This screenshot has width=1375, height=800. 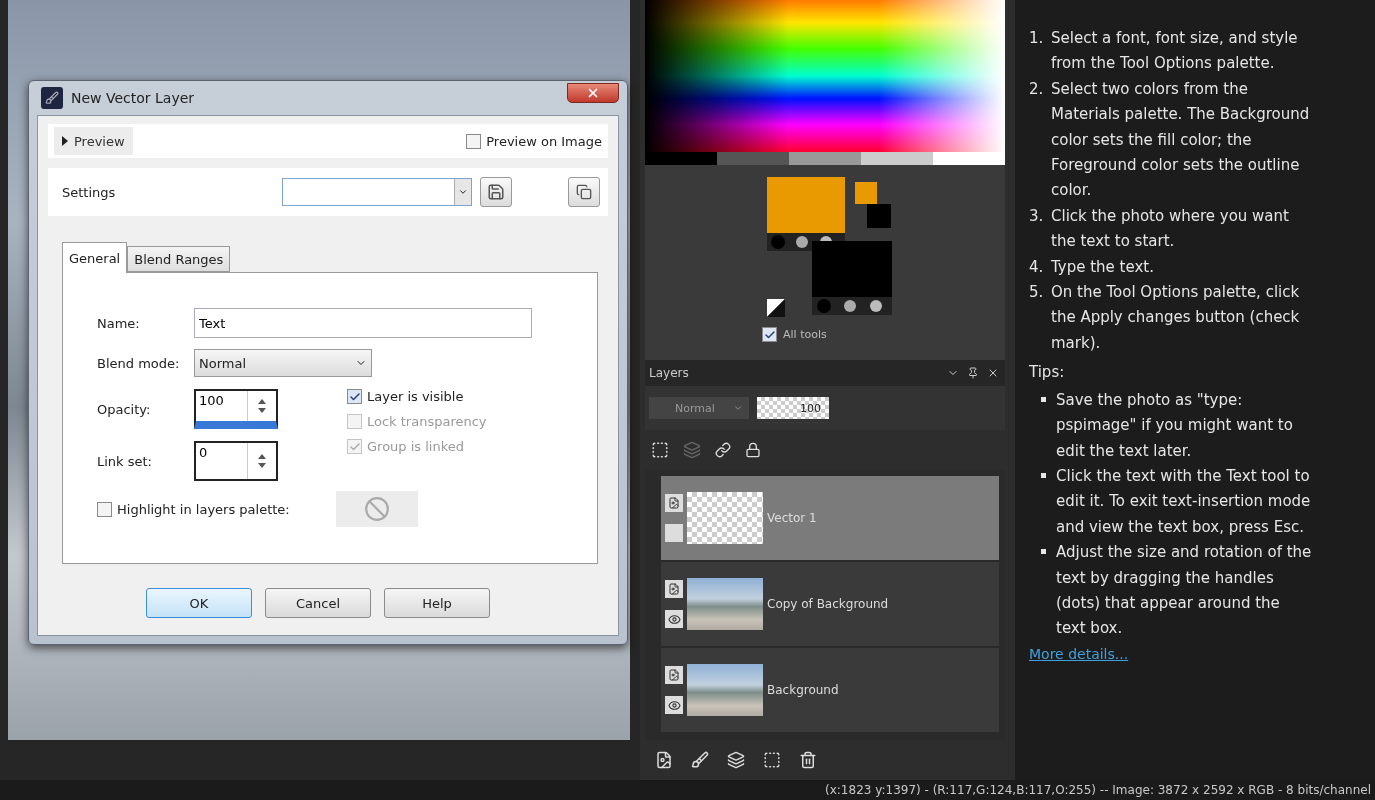 What do you see at coordinates (139, 363) in the screenshot?
I see `field-label: Blend mode:` at bounding box center [139, 363].